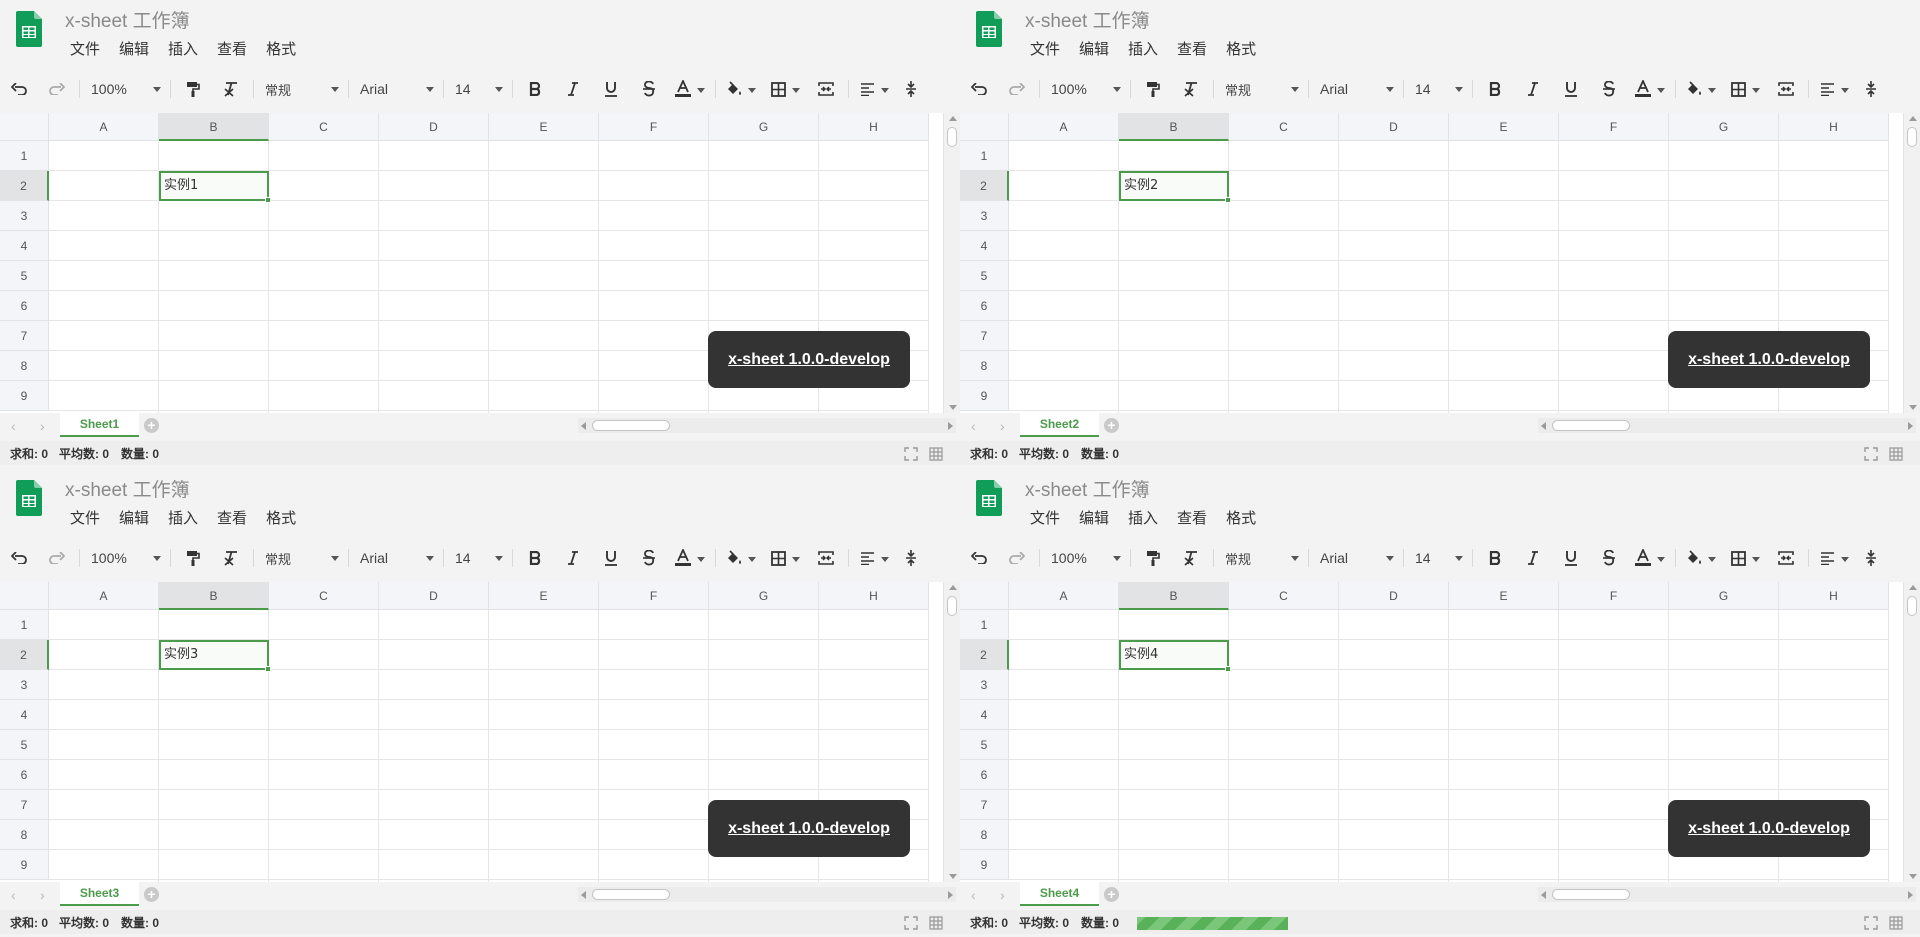  Describe the element at coordinates (583, 895) in the screenshot. I see `scroll-left-icon` at that location.